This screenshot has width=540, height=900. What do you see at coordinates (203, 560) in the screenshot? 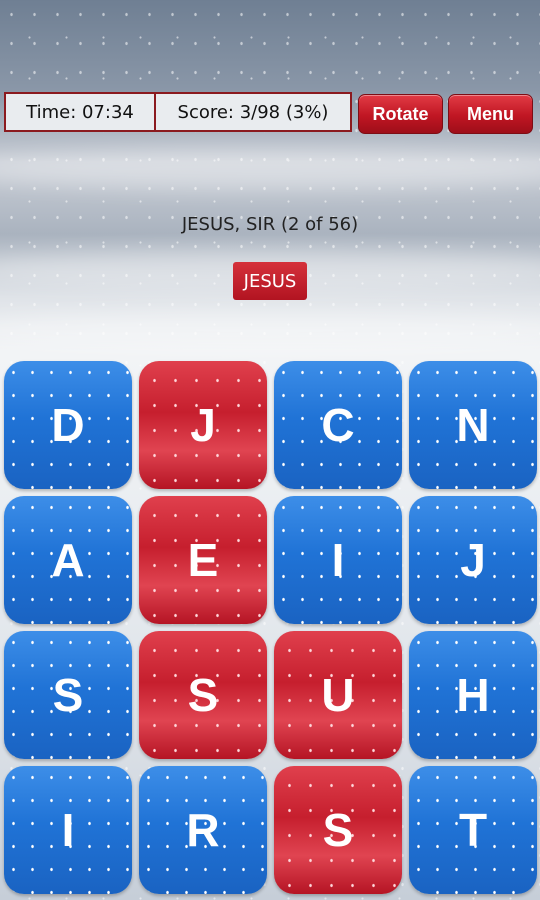
I see `letter-tile: E` at bounding box center [203, 560].